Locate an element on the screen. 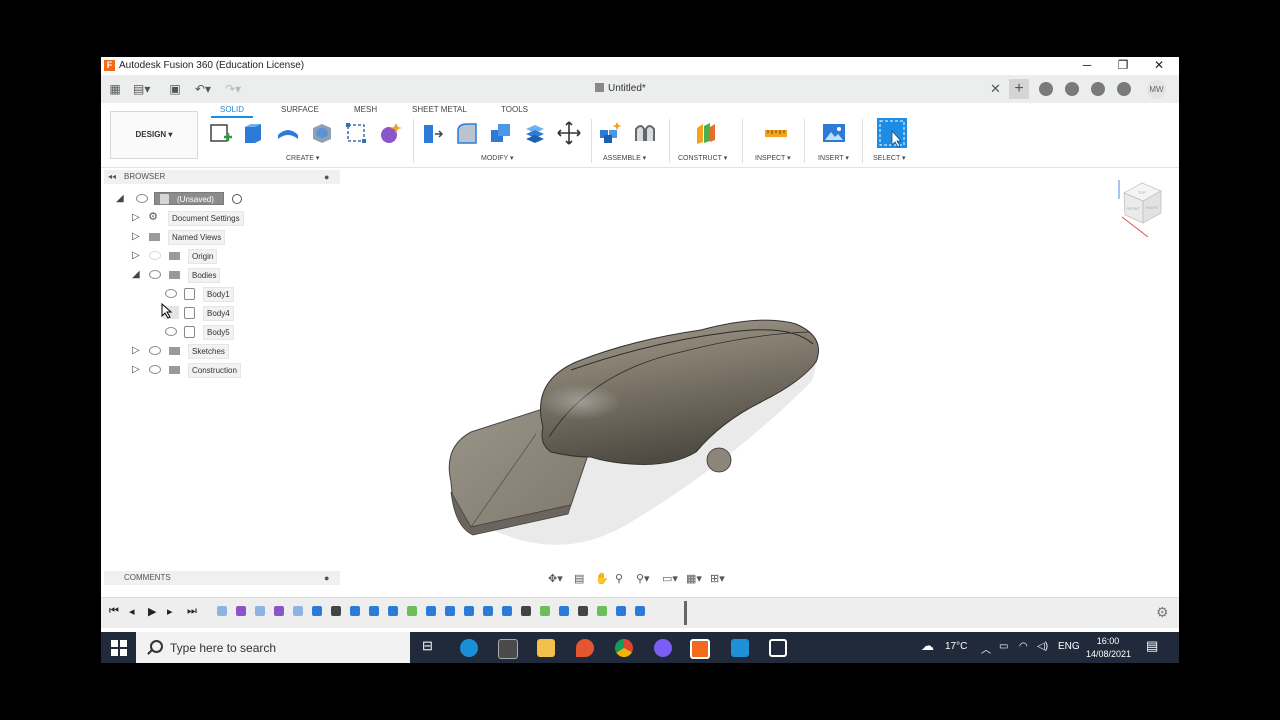  notifications-icon is located at coordinates (1098, 89).